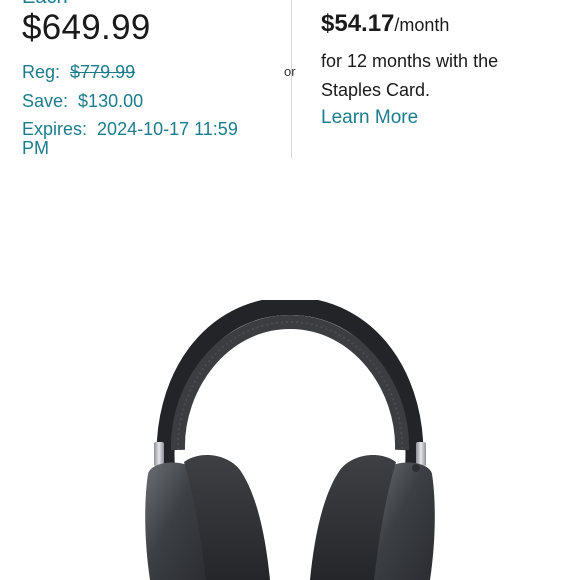  I want to click on learn-more-link: Learn More, so click(369, 118).